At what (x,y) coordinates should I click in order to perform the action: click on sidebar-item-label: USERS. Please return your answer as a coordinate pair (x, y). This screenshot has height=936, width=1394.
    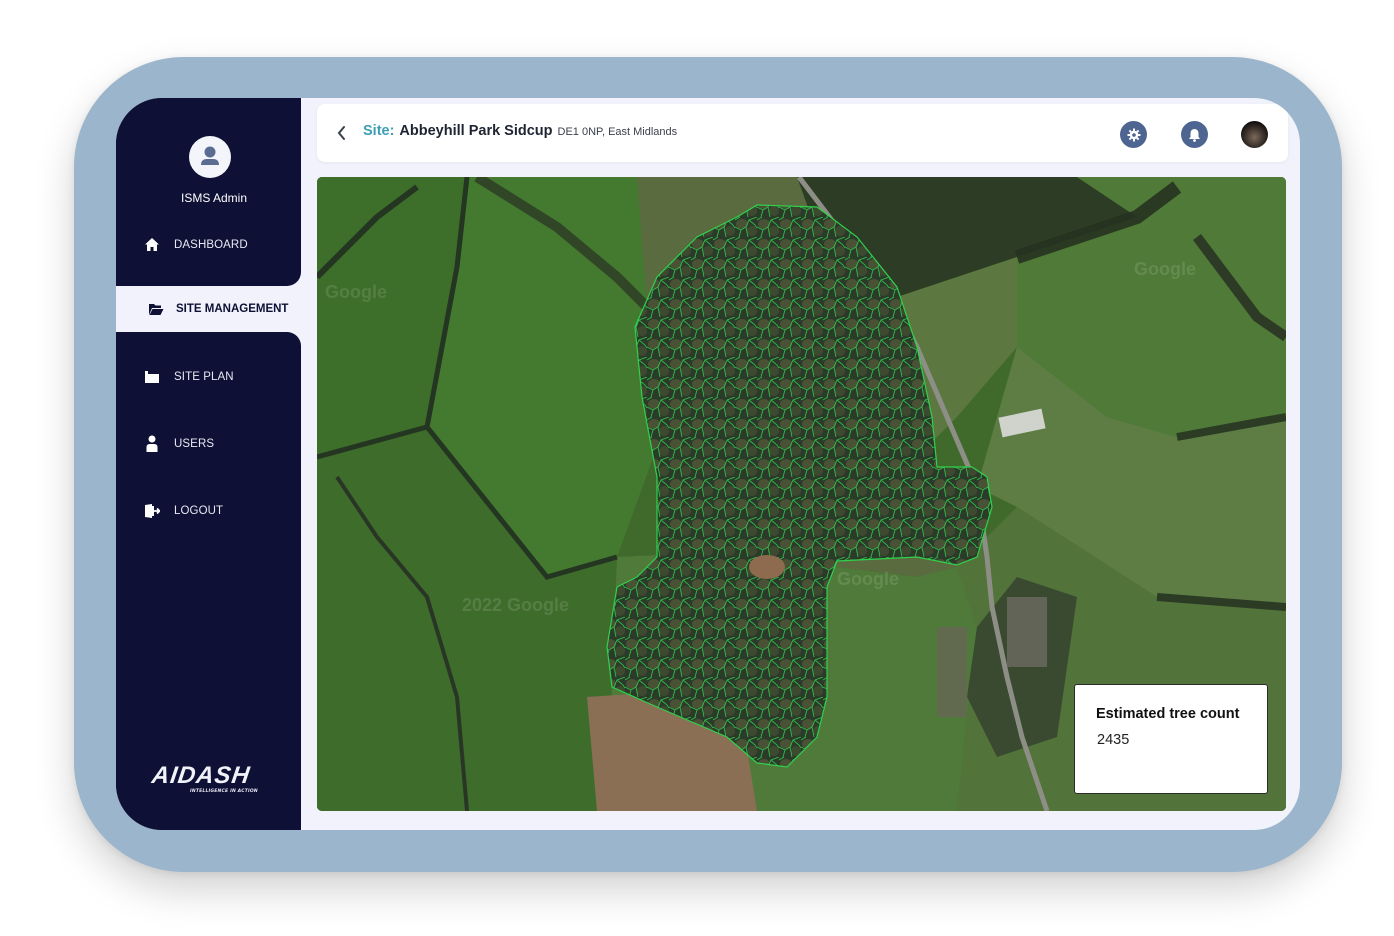
    Looking at the image, I should click on (194, 443).